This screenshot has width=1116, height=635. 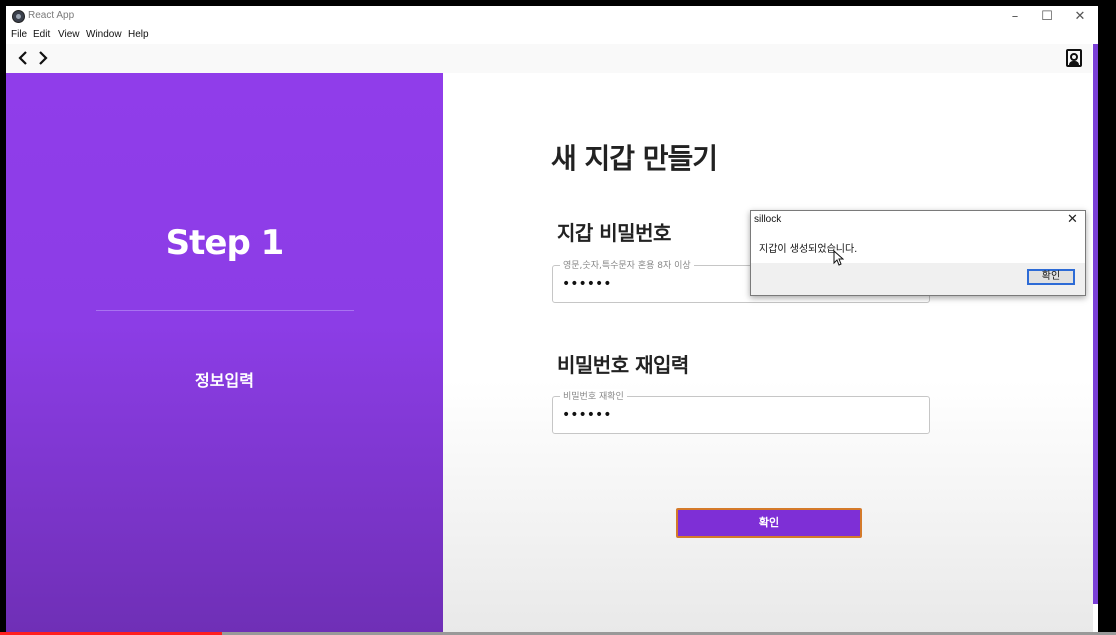 What do you see at coordinates (225, 243) in the screenshot?
I see `step-title: Step 1` at bounding box center [225, 243].